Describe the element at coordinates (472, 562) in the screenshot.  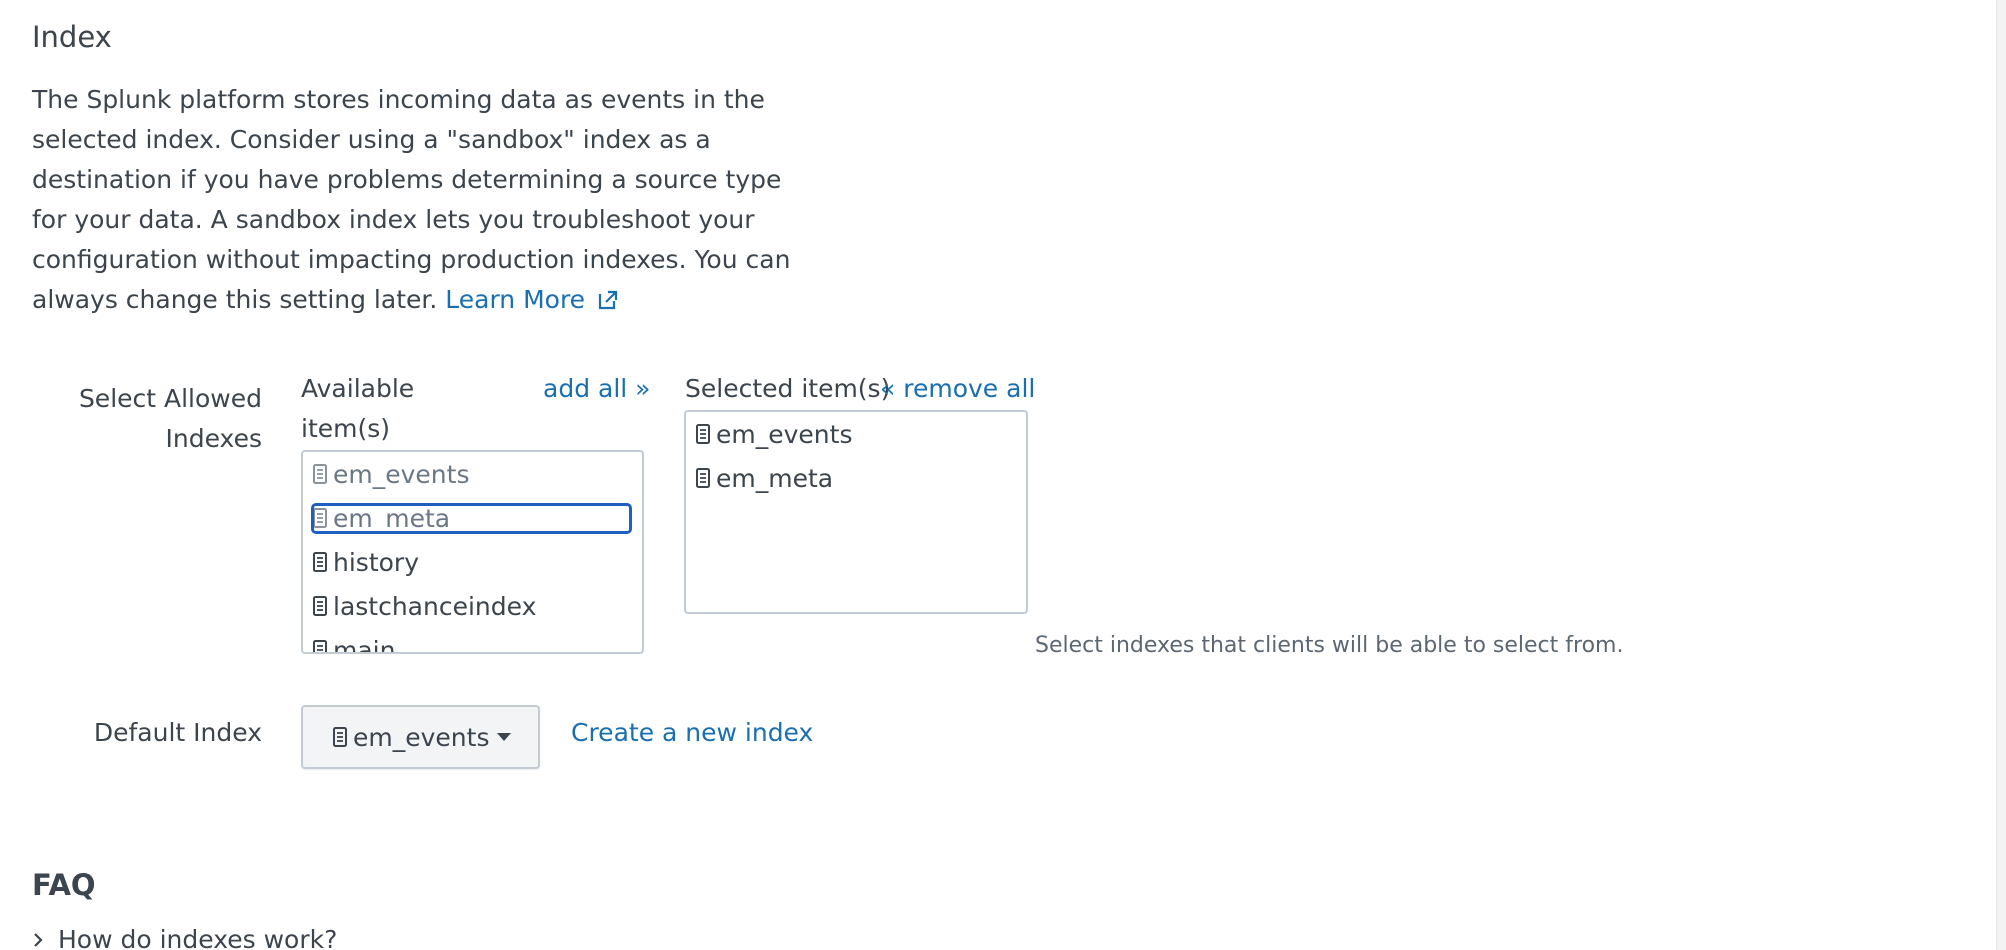
I see `list-item: history` at that location.